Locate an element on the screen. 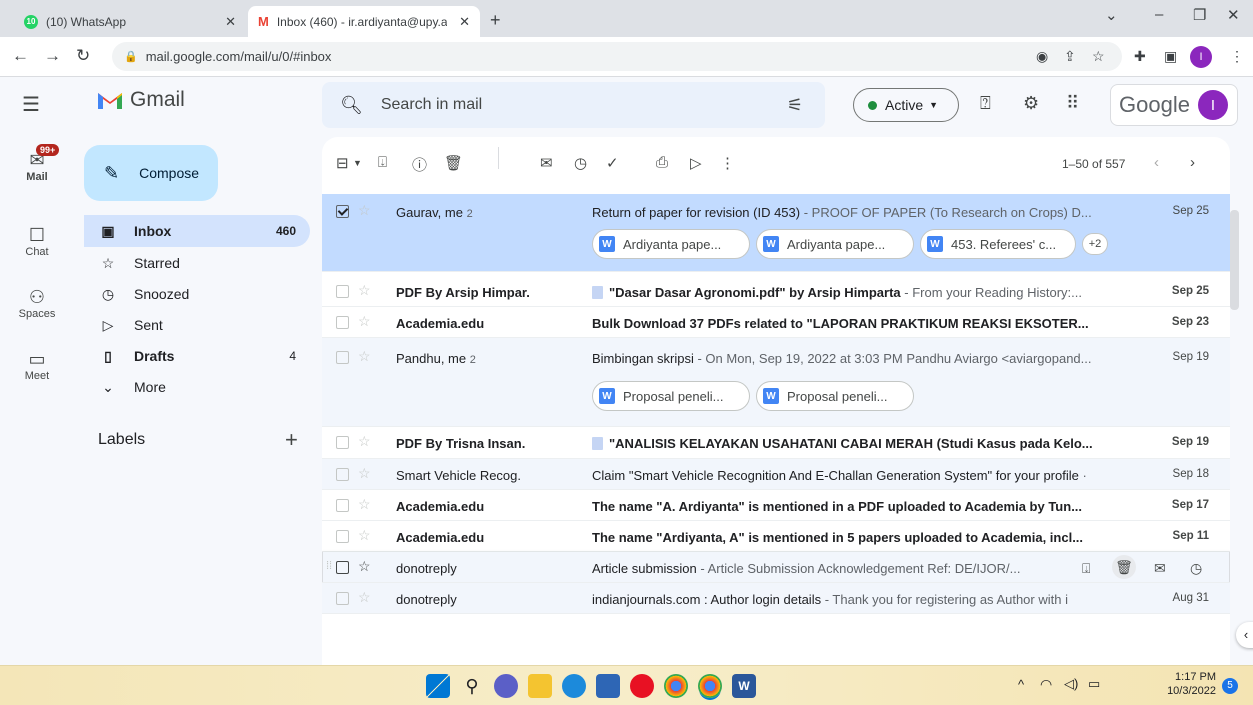  opera-icon is located at coordinates (642, 686).